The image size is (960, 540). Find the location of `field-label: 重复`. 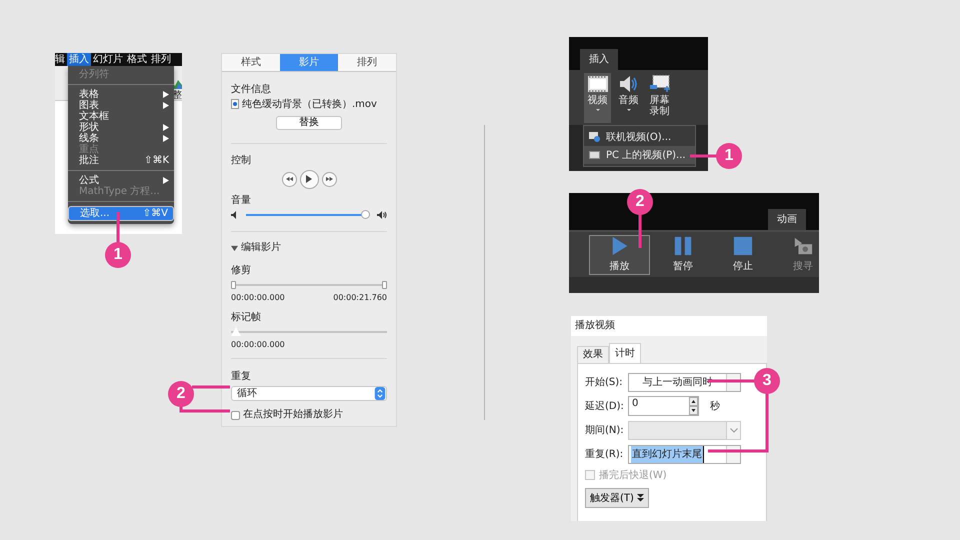

field-label: 重复 is located at coordinates (241, 377).